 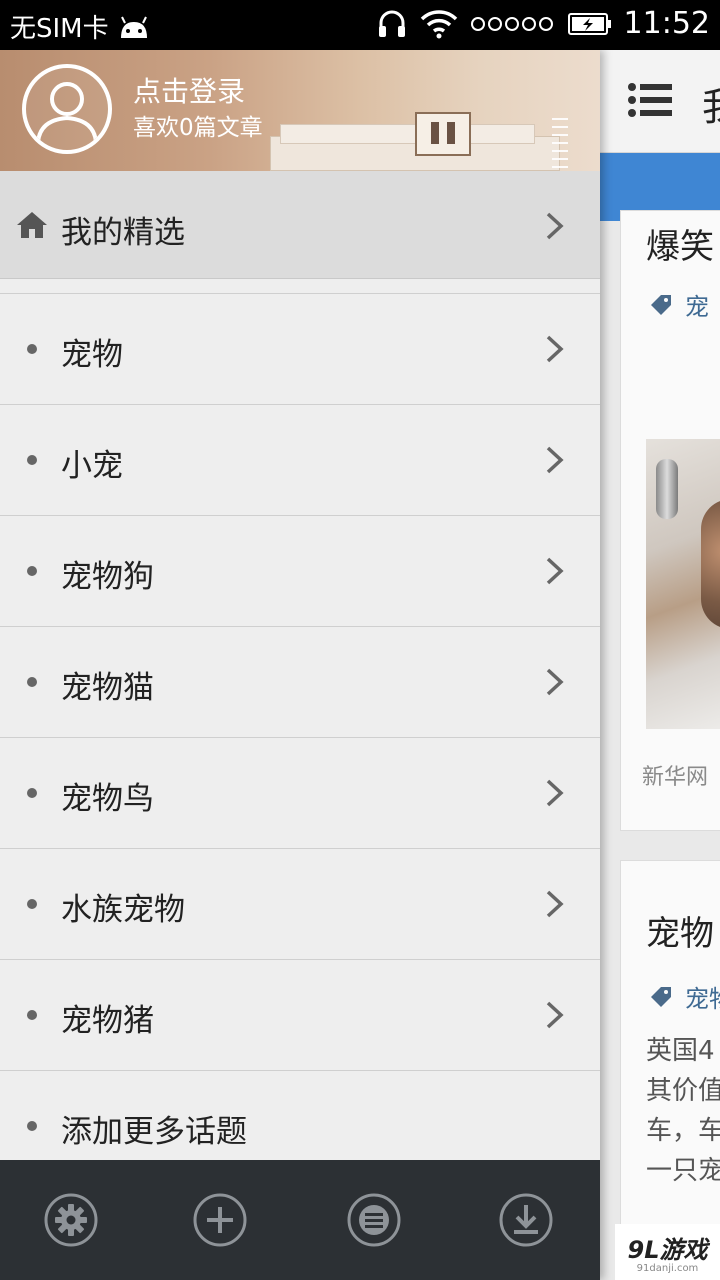 What do you see at coordinates (300, 571) in the screenshot?
I see `topic-item: 宠物狗` at bounding box center [300, 571].